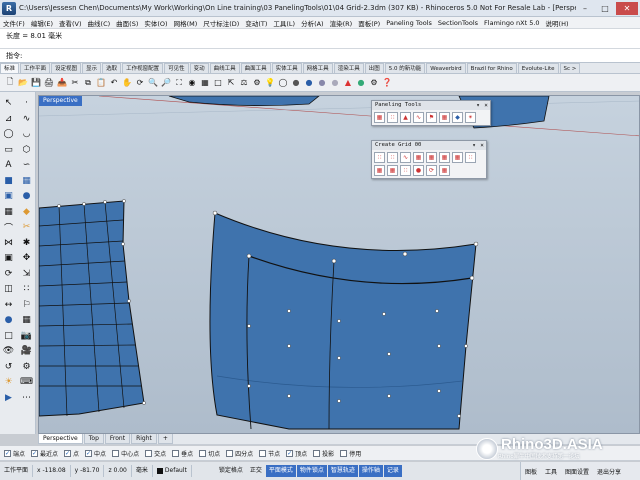  What do you see at coordinates (192, 83) in the screenshot?
I see `zoom-selected-icon: ◉` at bounding box center [192, 83].